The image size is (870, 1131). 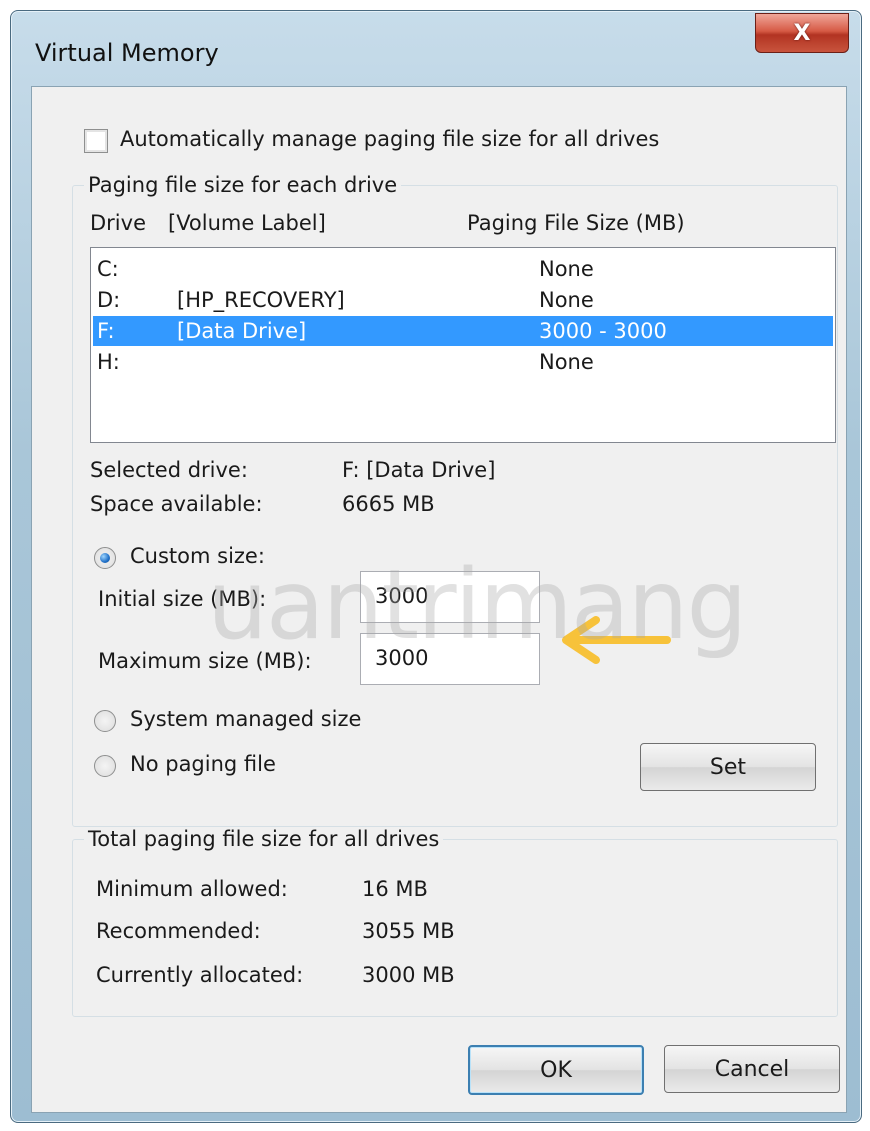 I want to click on auto-manage-checkbox, so click(x=96, y=141).